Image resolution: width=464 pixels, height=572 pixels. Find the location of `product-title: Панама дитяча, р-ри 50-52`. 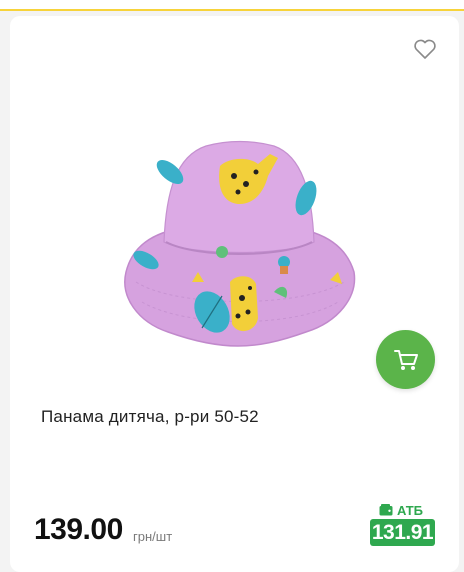

product-title: Панама дитяча, р-ри 50-52 is located at coordinates (231, 417).